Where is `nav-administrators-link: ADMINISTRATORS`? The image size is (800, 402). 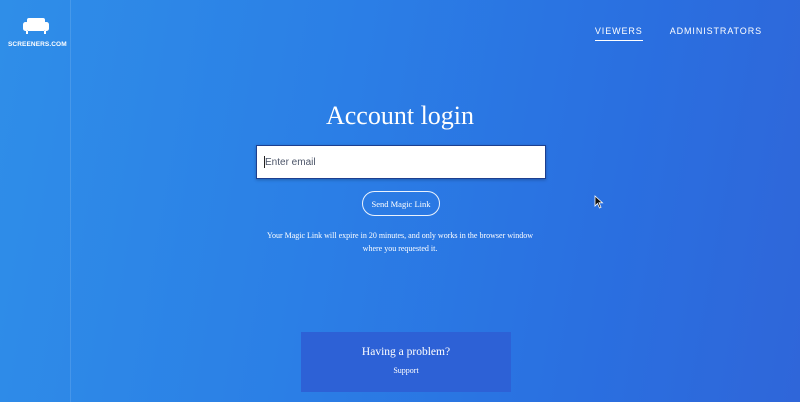 nav-administrators-link: ADMINISTRATORS is located at coordinates (716, 33).